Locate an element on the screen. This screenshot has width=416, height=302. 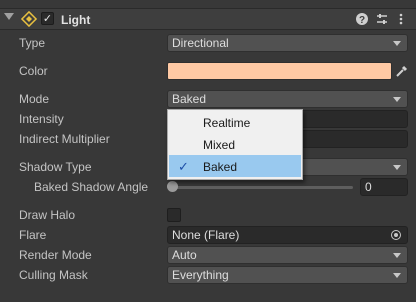
menu-item-label: Baked is located at coordinates (220, 167).